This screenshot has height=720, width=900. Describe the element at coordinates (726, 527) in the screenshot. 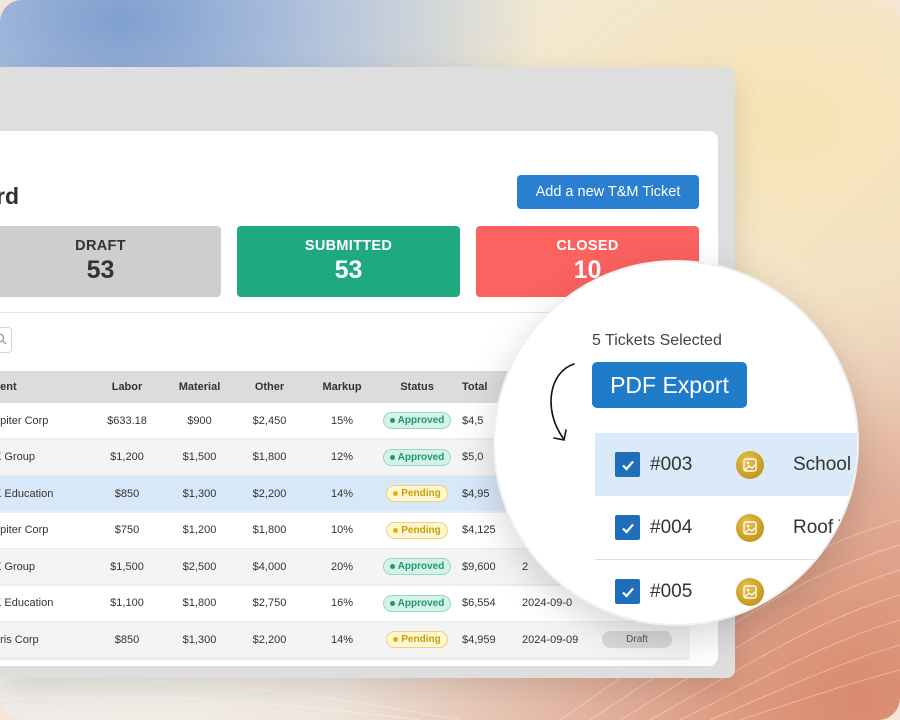

I see `ticket-row: #004 Roof T` at that location.